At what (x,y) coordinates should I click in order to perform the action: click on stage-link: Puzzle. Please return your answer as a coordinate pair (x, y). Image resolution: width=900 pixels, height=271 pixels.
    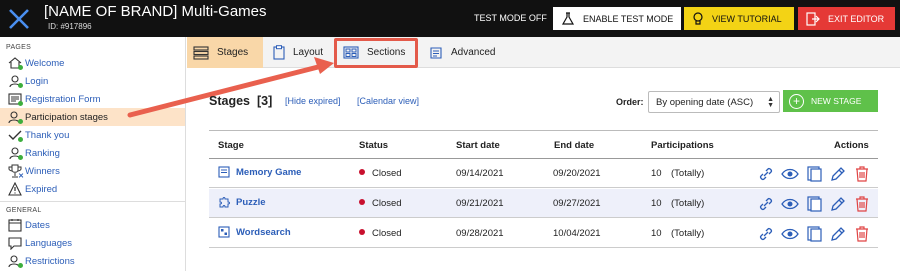
    Looking at the image, I should click on (242, 202).